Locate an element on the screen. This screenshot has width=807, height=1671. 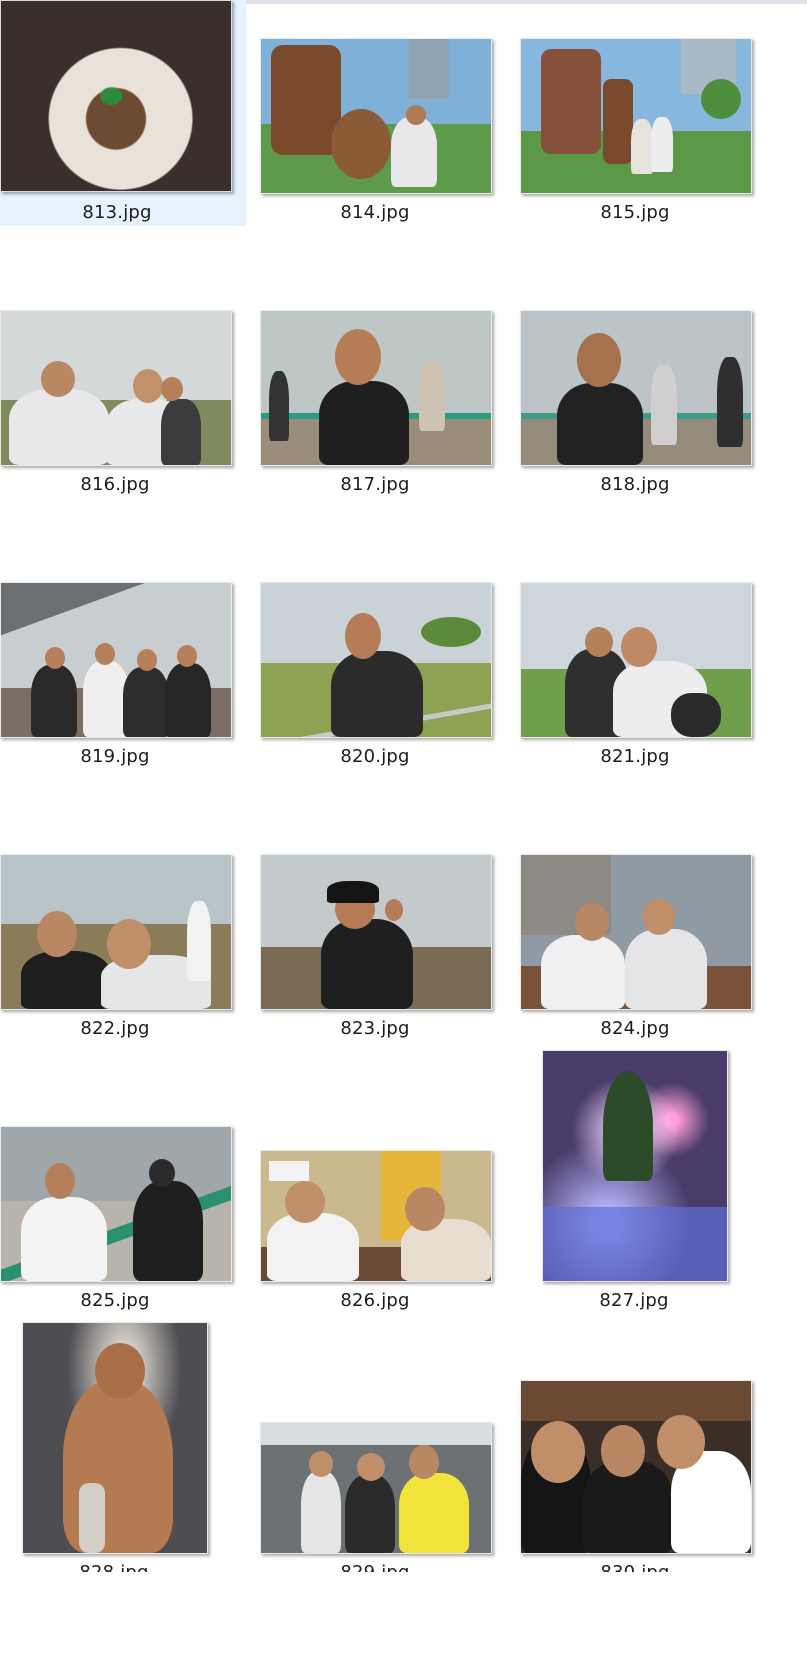
file-item: 824.jpg is located at coordinates (636, 948).